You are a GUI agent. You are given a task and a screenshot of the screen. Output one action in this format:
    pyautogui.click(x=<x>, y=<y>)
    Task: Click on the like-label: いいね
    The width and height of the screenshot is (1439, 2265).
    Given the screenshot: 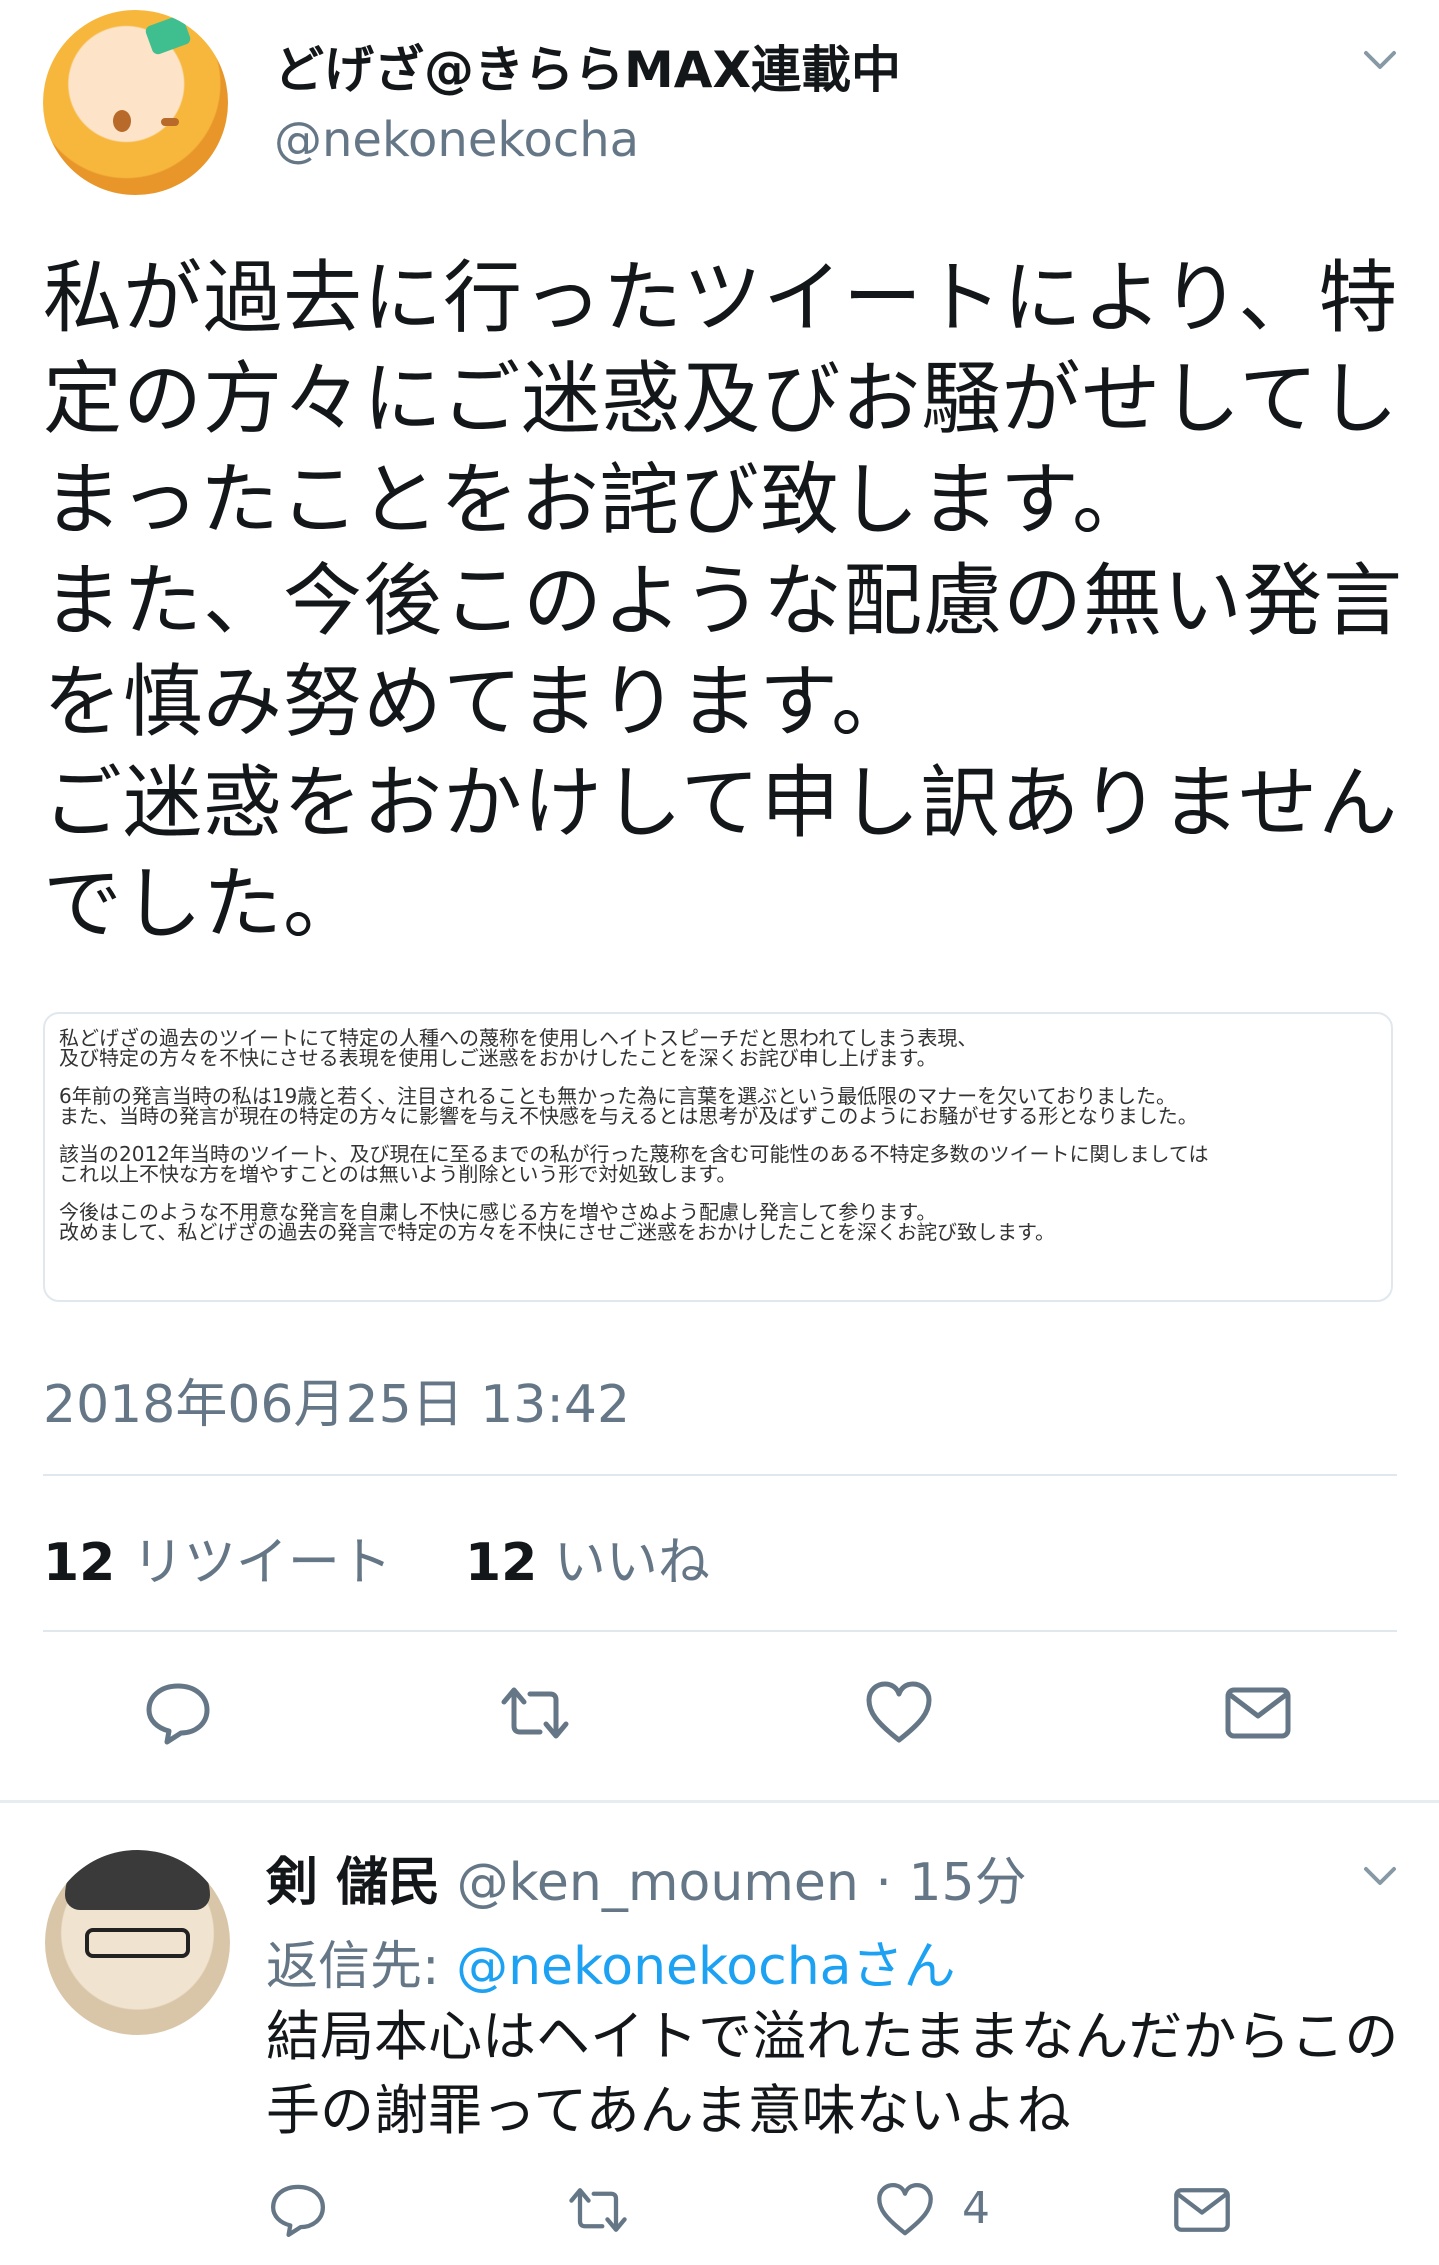 What is the action you would take?
    pyautogui.click(x=631, y=1563)
    